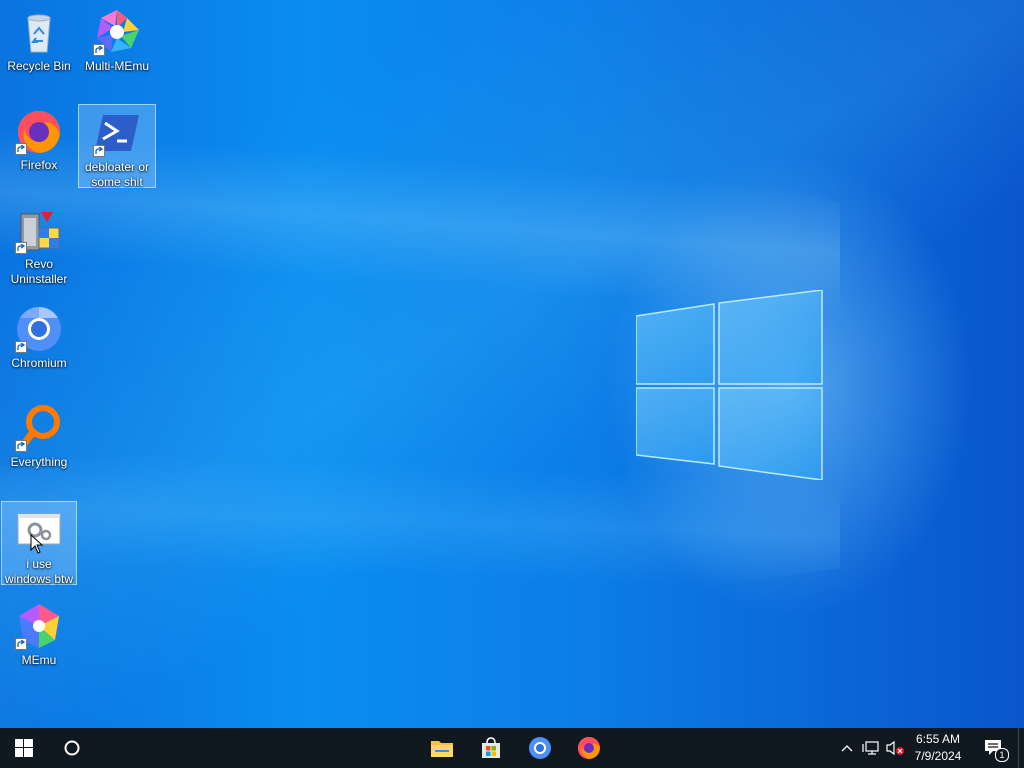  I want to click on desktop-icon-recycle-bin: Recycle Bin, so click(39, 39).